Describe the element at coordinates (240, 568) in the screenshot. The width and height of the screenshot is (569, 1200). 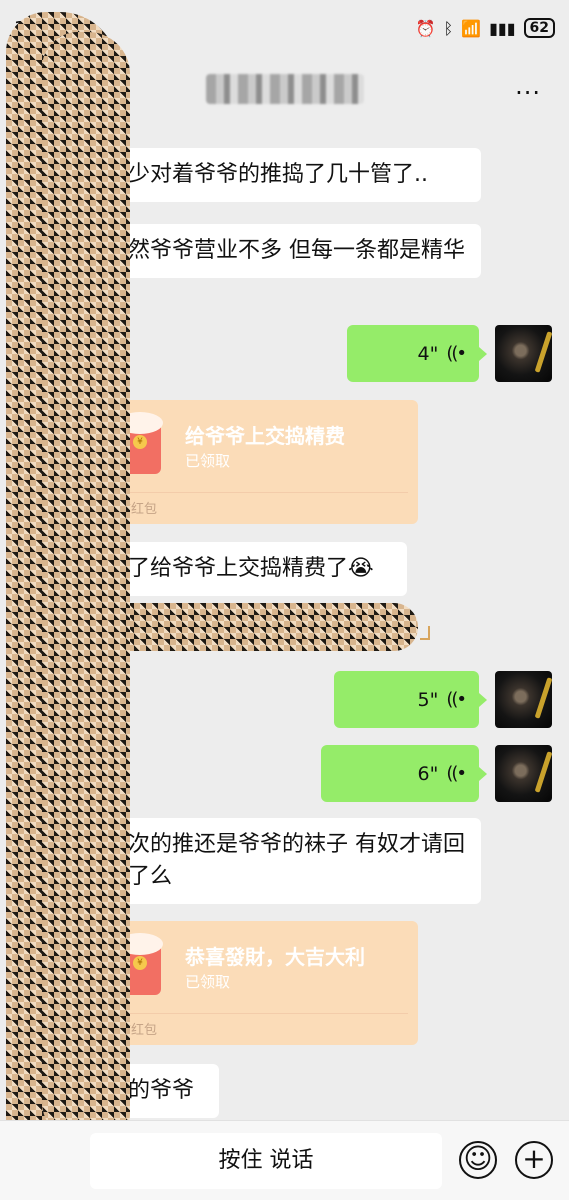
I see `message-text: 忘了给爷爷上交捣精费了😭` at that location.